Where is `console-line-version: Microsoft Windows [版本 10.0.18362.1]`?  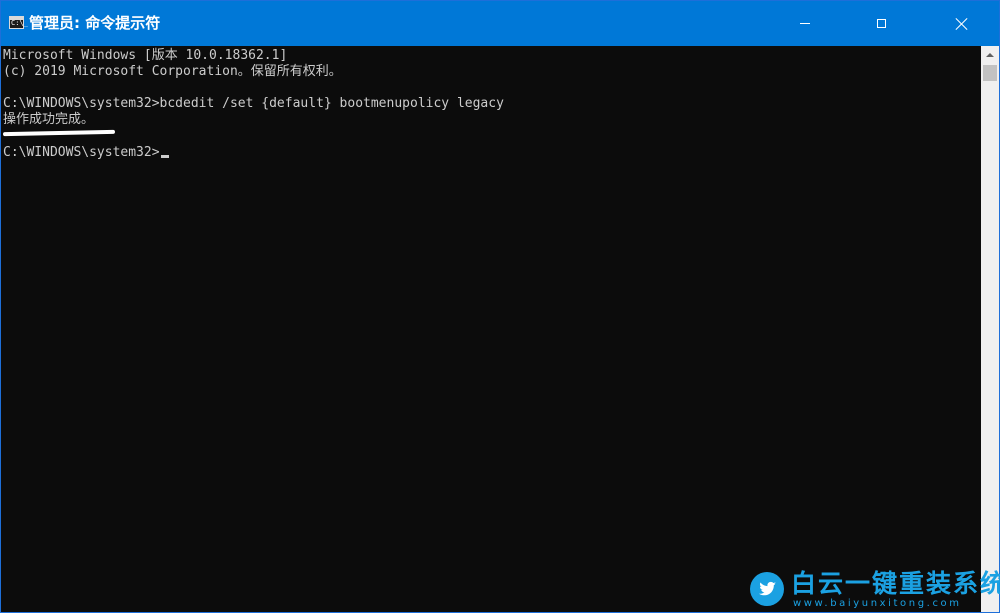 console-line-version: Microsoft Windows [版本 10.0.18362.1] is located at coordinates (145, 55).